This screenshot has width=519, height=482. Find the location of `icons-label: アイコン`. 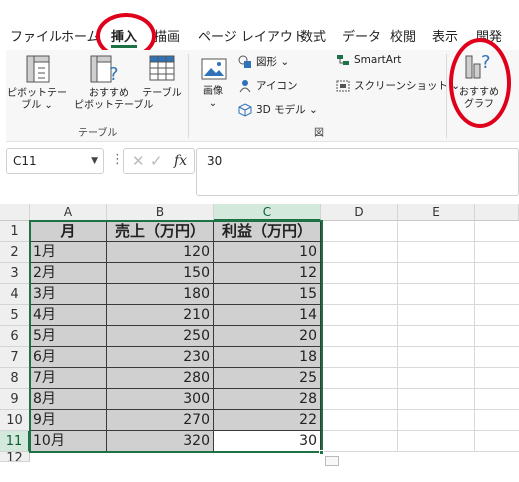

icons-label: アイコン is located at coordinates (277, 86).